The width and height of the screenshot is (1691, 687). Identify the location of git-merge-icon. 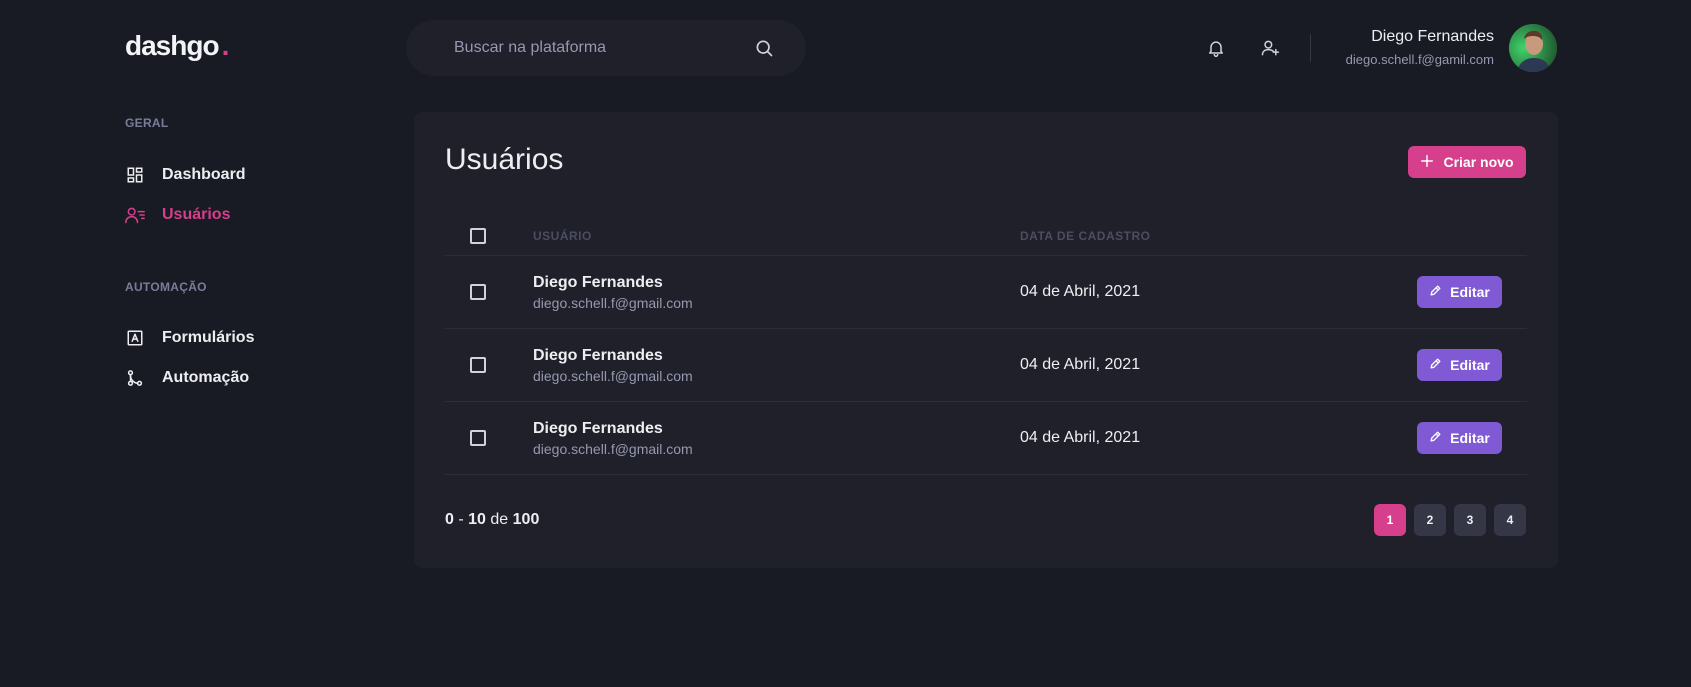
(135, 378).